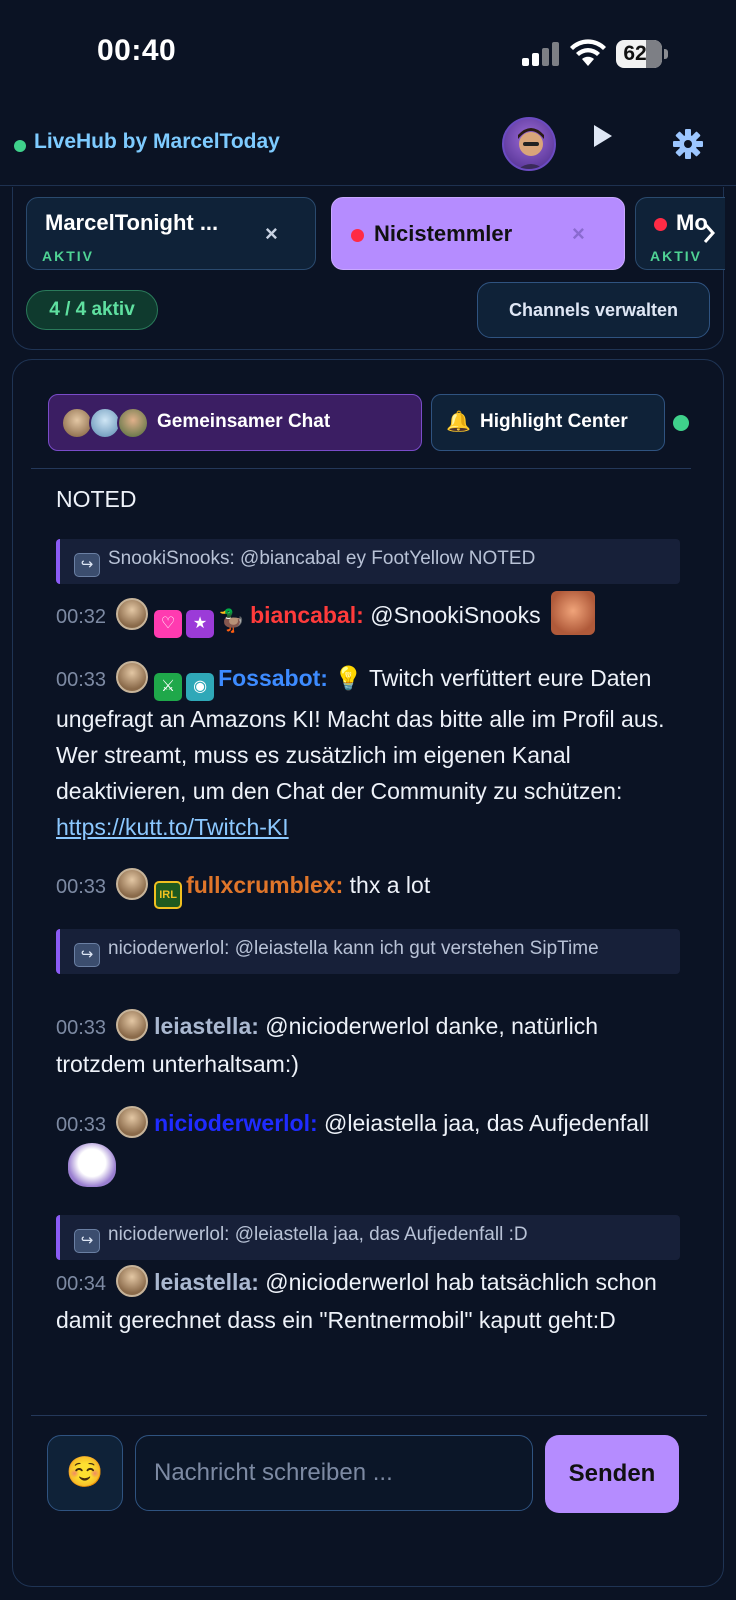 The height and width of the screenshot is (1600, 736). I want to click on channel-tab-name: Nicistemmler, so click(443, 233).